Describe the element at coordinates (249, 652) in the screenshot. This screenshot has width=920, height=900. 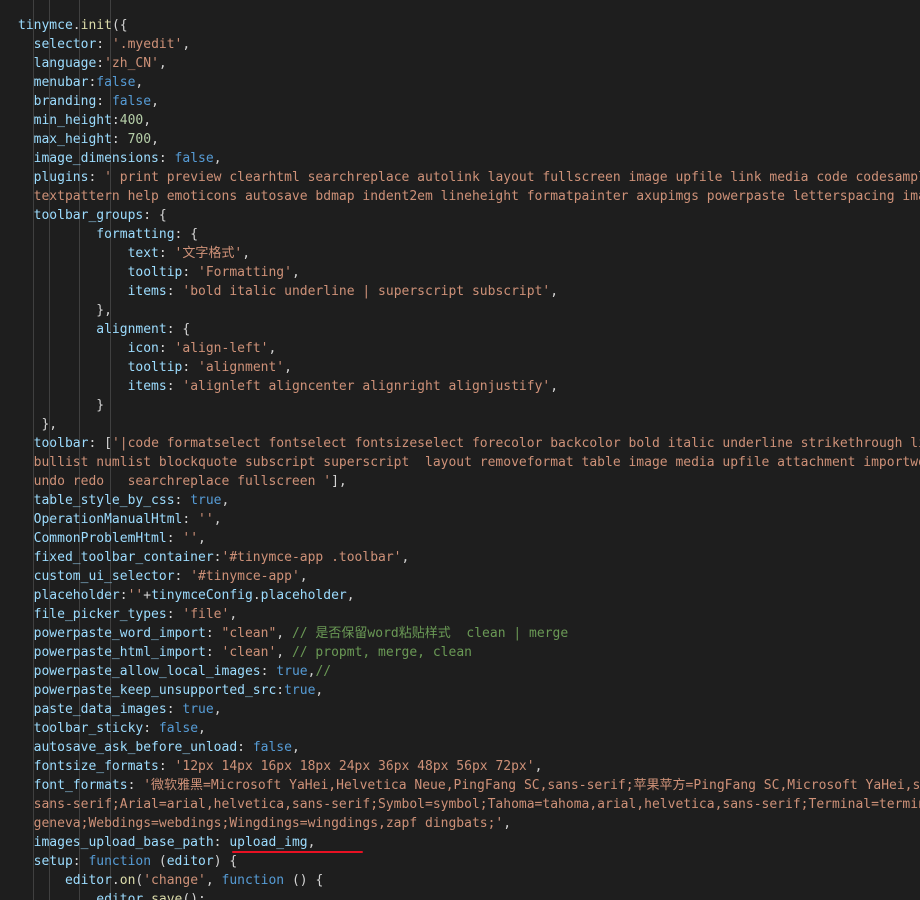
I see `code-token: 'clean'` at that location.